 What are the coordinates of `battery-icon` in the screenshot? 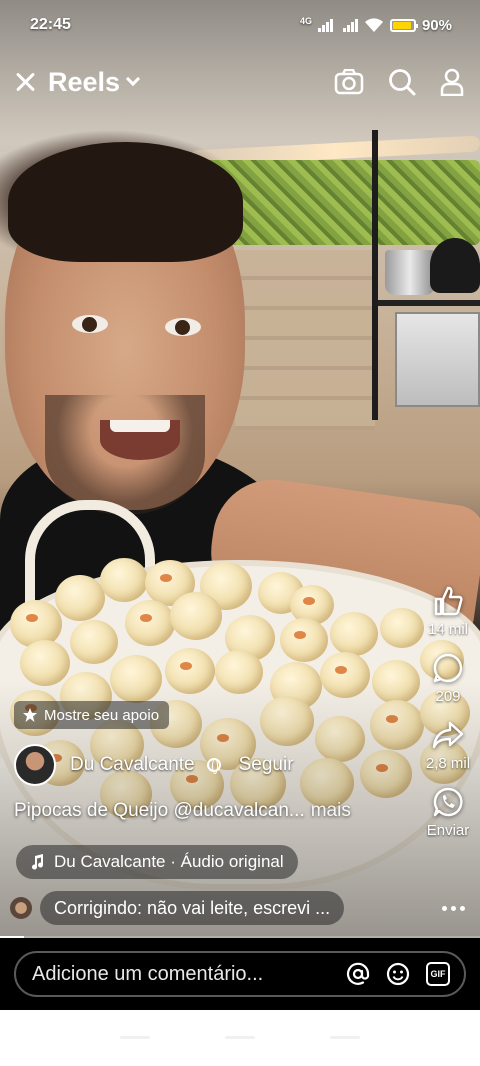 It's located at (403, 25).